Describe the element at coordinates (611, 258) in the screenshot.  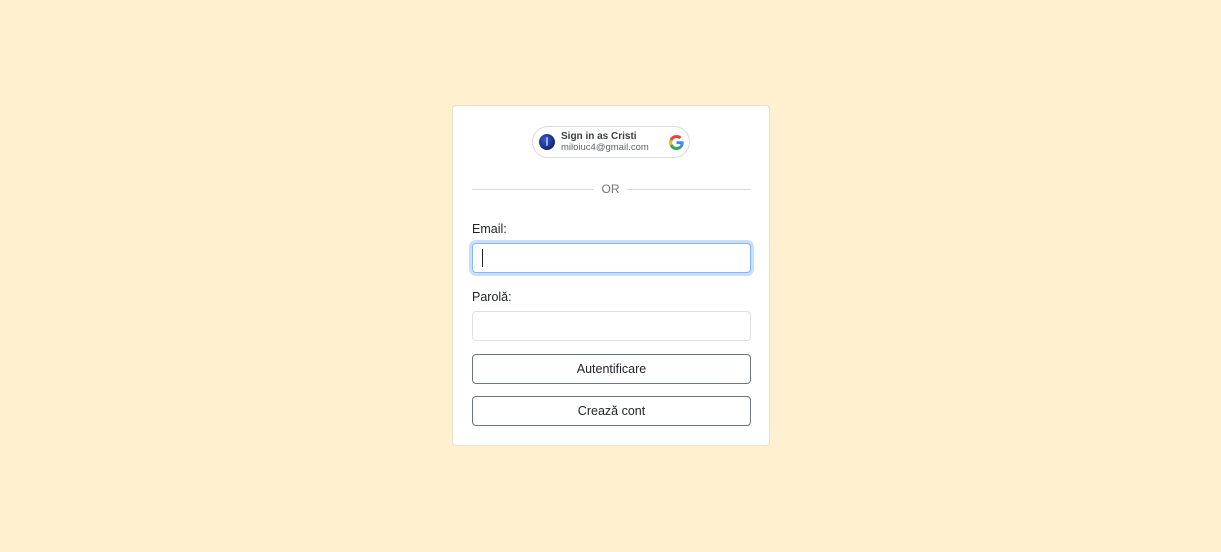
I see `email-input` at that location.